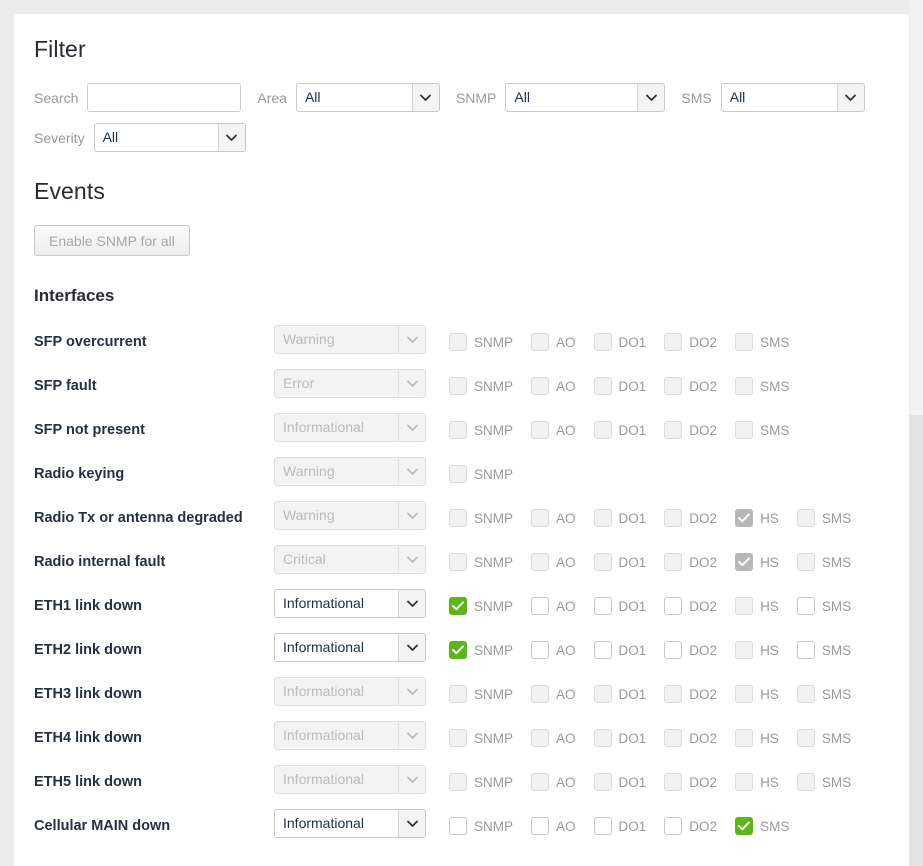 The height and width of the screenshot is (866, 923). What do you see at coordinates (585, 97) in the screenshot?
I see `snmp-select: All` at bounding box center [585, 97].